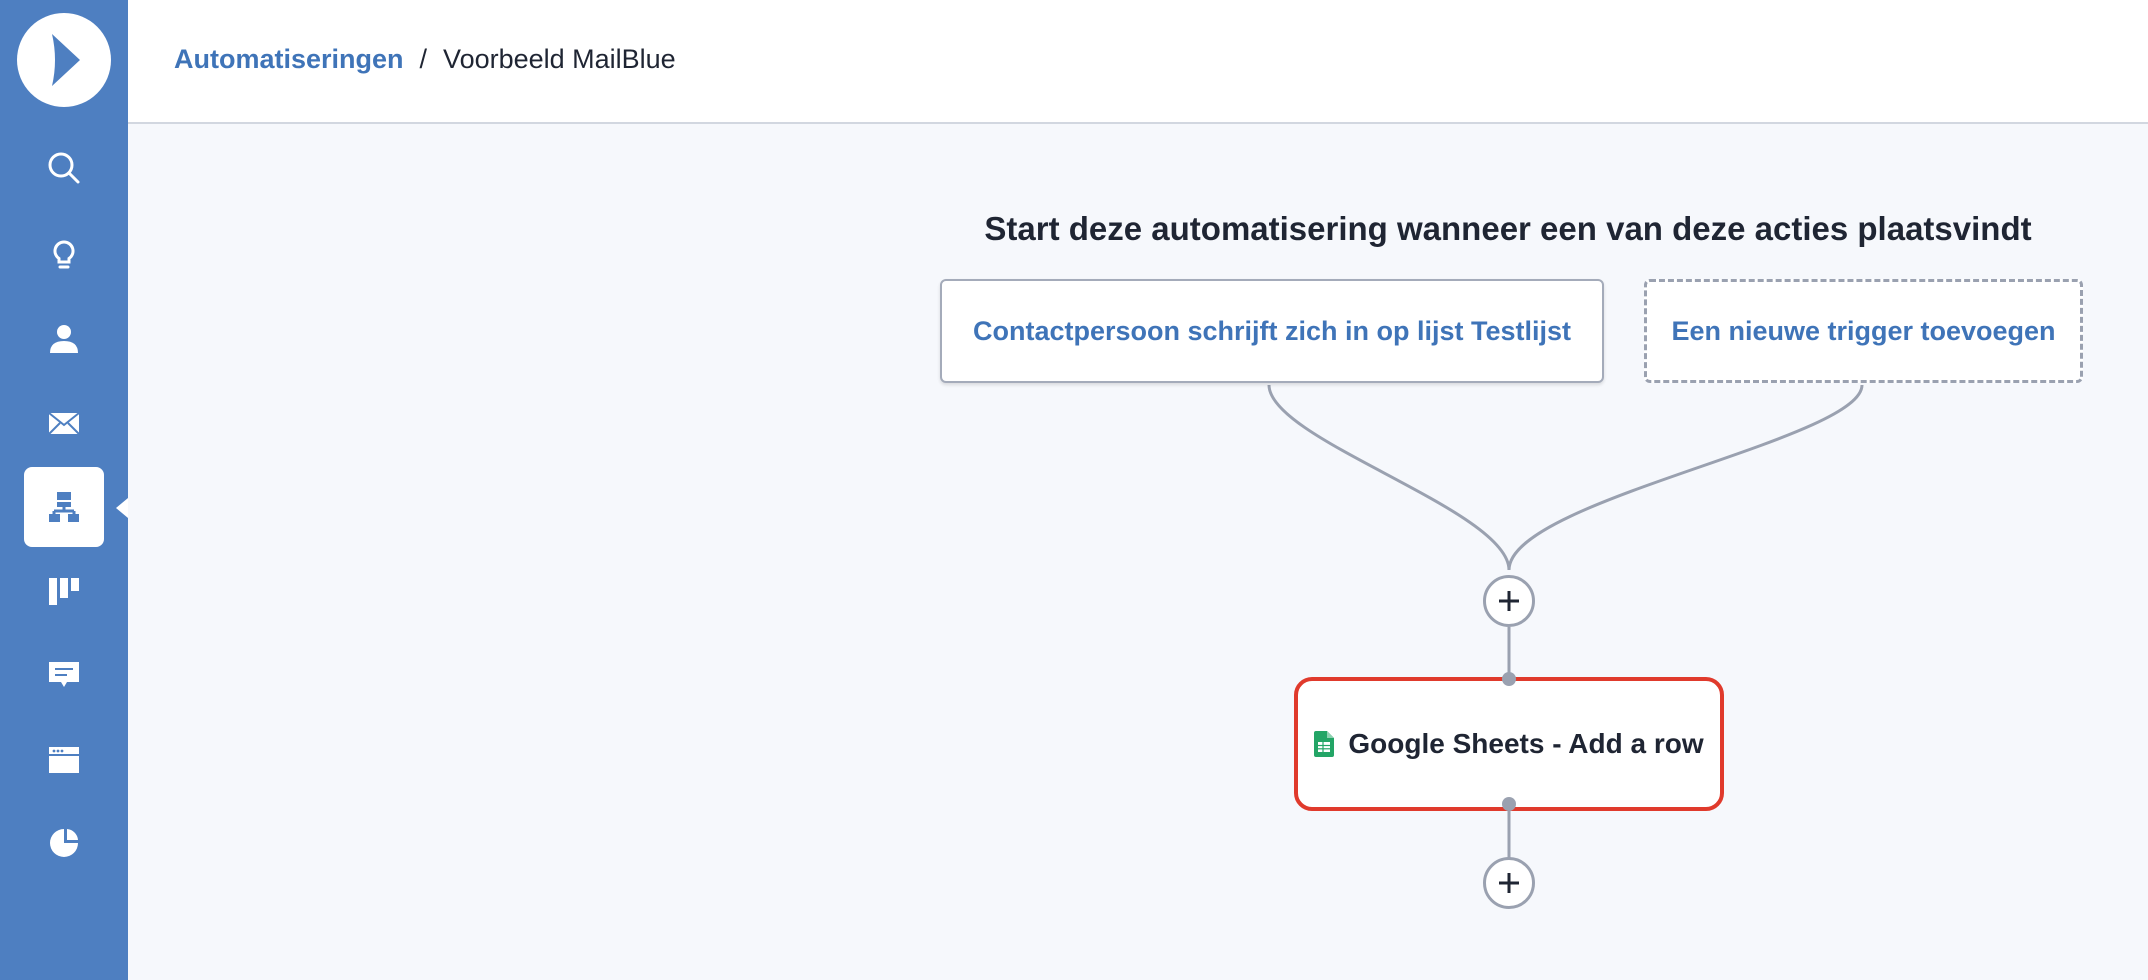  I want to click on flow-connectors, so click(1565, 621).